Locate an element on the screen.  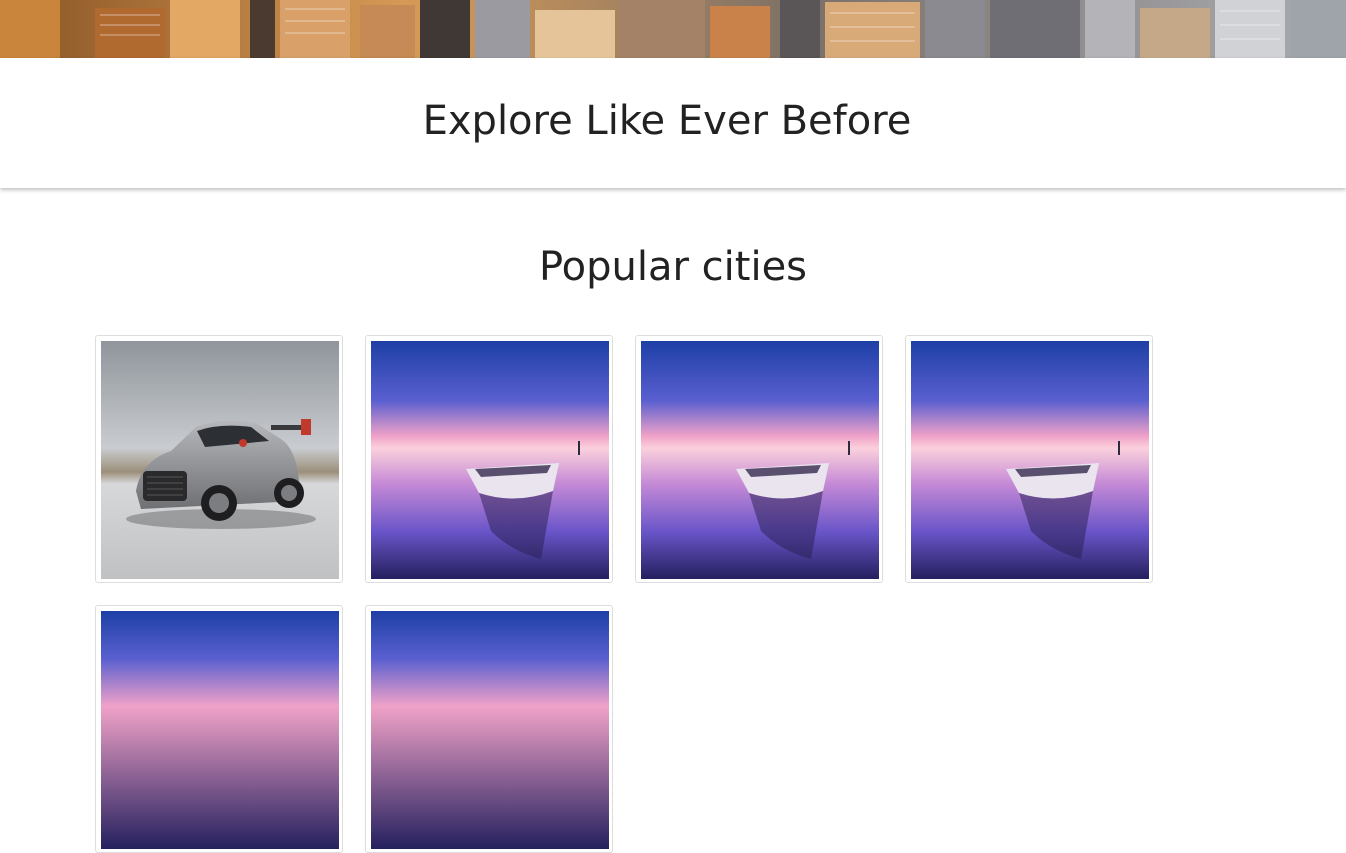
sports-car-image is located at coordinates (220, 460).